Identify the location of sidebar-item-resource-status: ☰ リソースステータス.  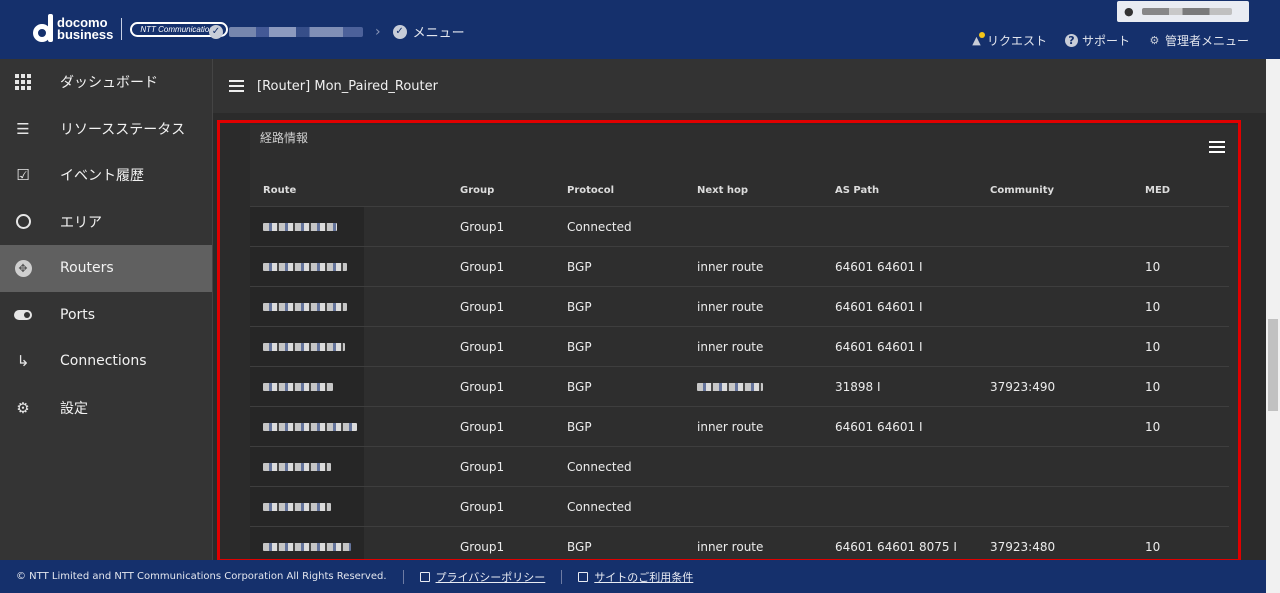
(106, 129).